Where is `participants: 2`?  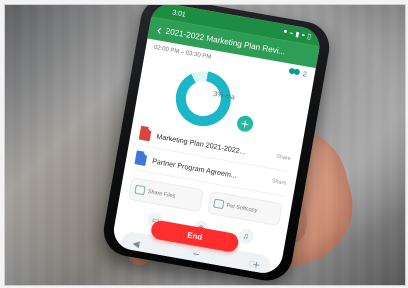 participants: 2 is located at coordinates (297, 73).